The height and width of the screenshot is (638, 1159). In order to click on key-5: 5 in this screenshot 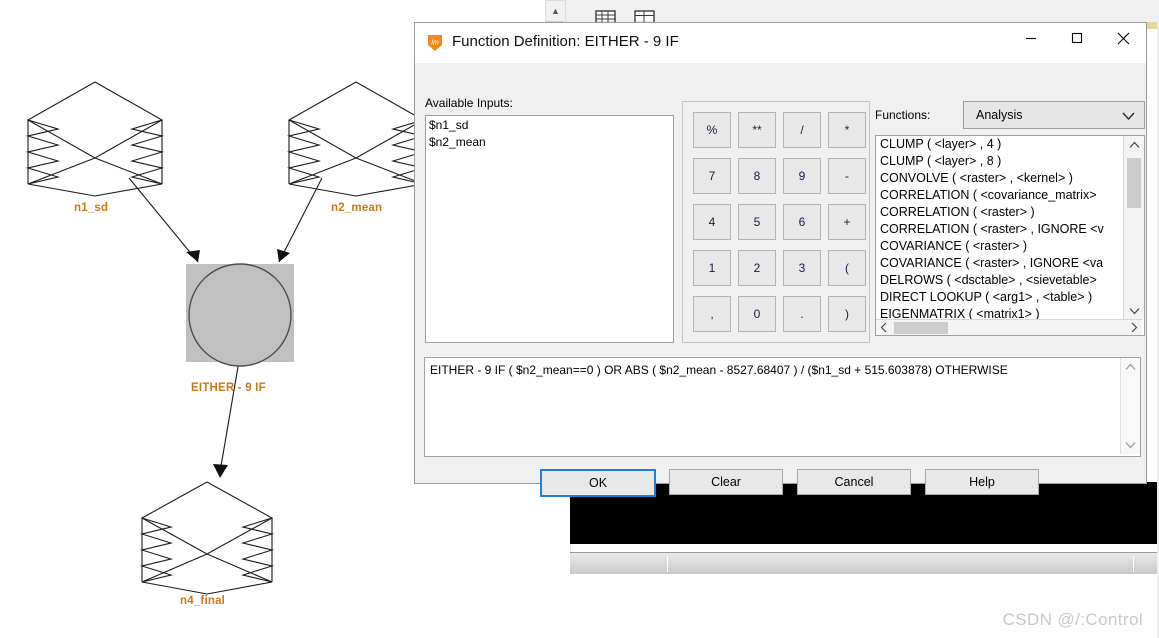, I will do `click(757, 222)`.